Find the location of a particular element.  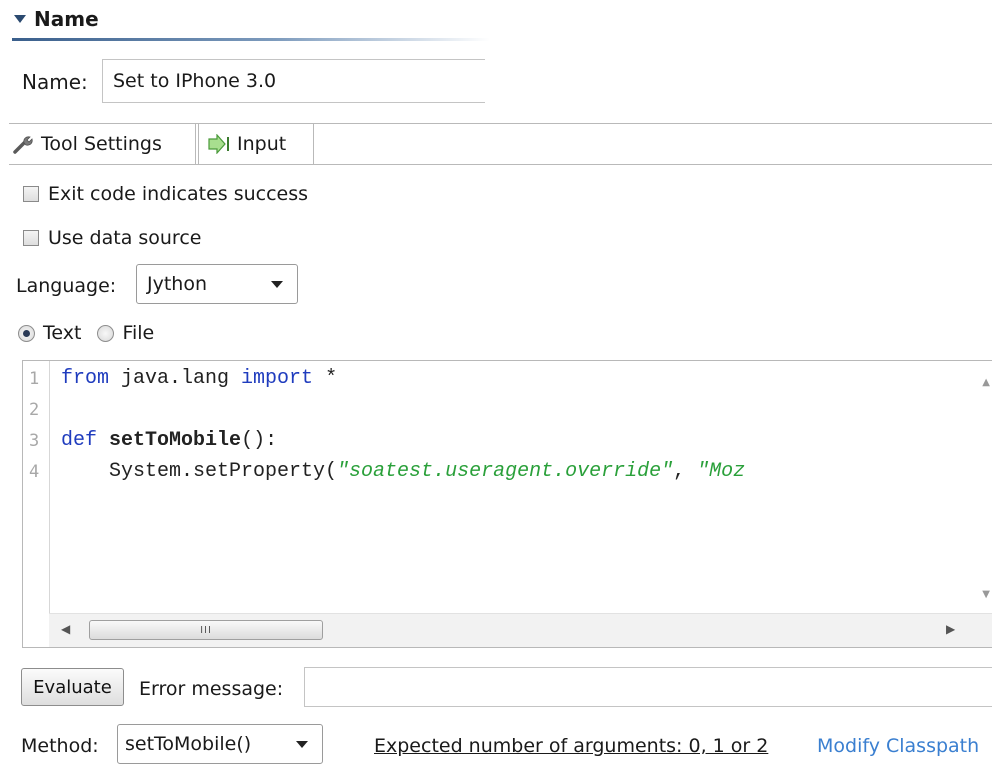

section-header: Name is located at coordinates (56, 19).